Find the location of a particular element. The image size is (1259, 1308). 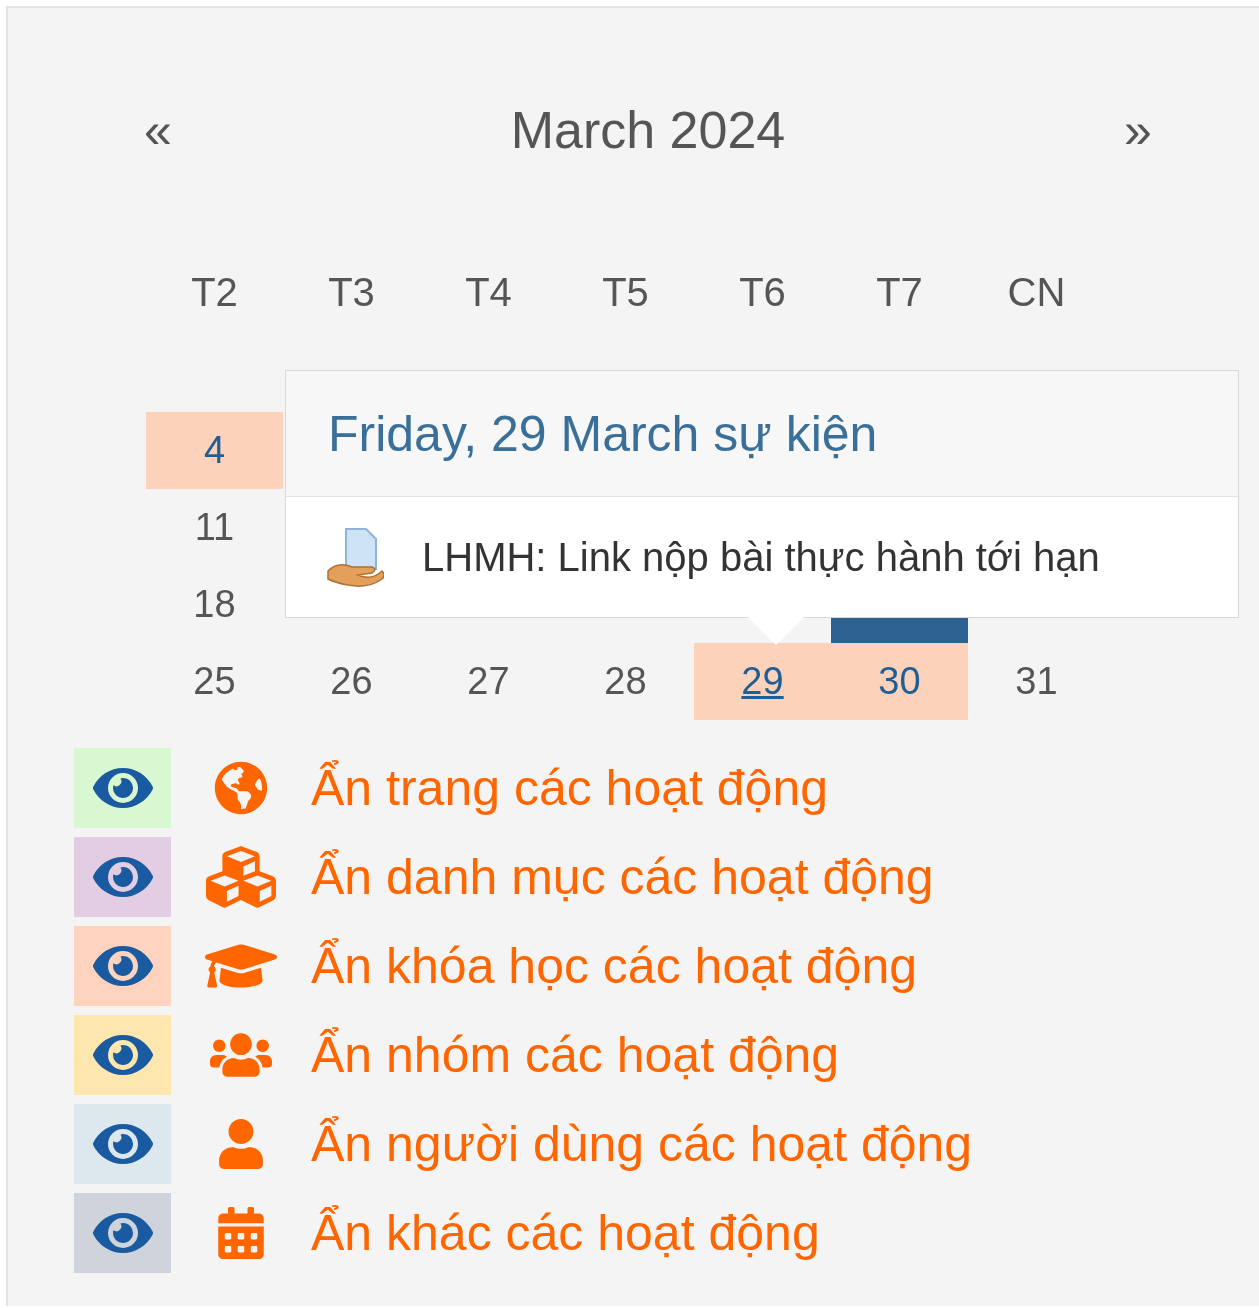

legend-link: Ẩn người dùng các hoạt động is located at coordinates (642, 1144).